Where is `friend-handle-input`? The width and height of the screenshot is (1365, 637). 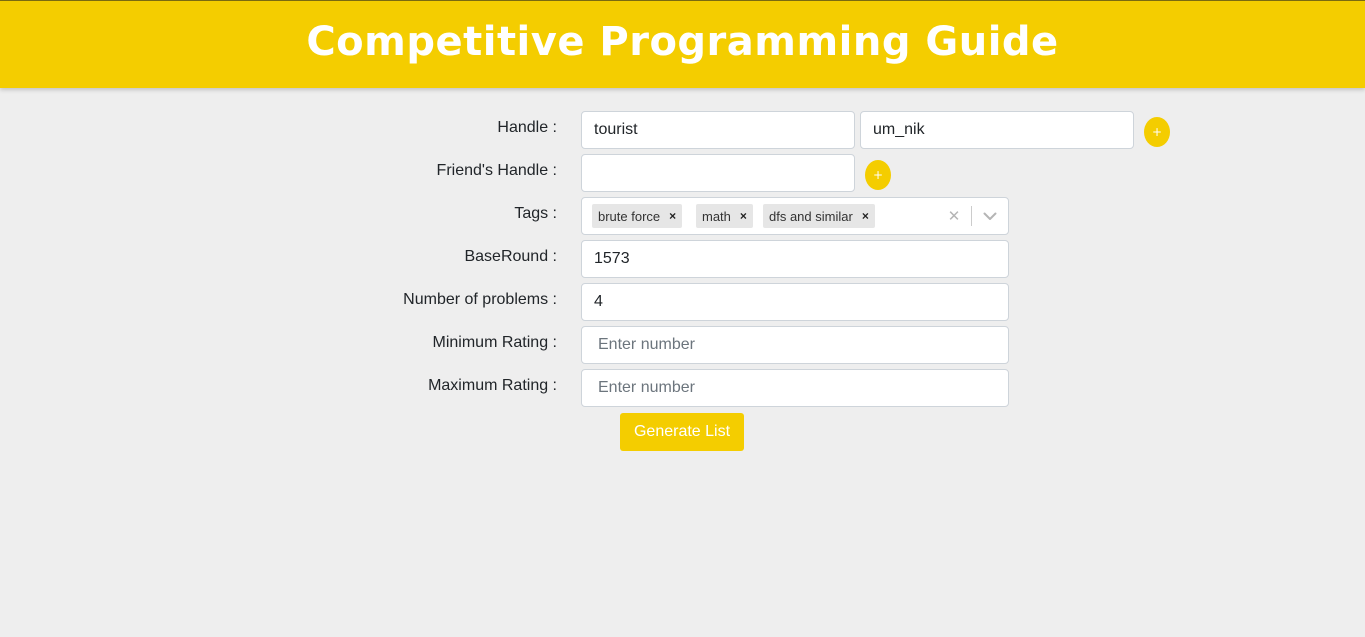 friend-handle-input is located at coordinates (718, 173).